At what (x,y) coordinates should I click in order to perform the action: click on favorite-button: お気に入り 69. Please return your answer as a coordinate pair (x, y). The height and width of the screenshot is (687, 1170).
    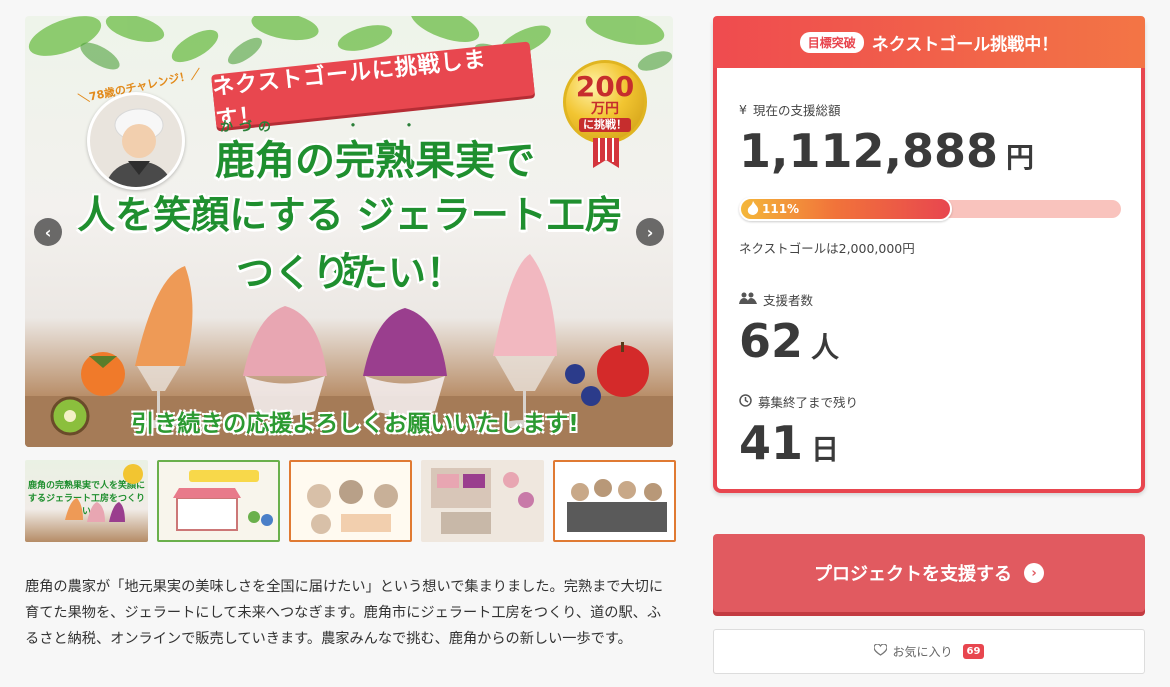
    Looking at the image, I should click on (929, 651).